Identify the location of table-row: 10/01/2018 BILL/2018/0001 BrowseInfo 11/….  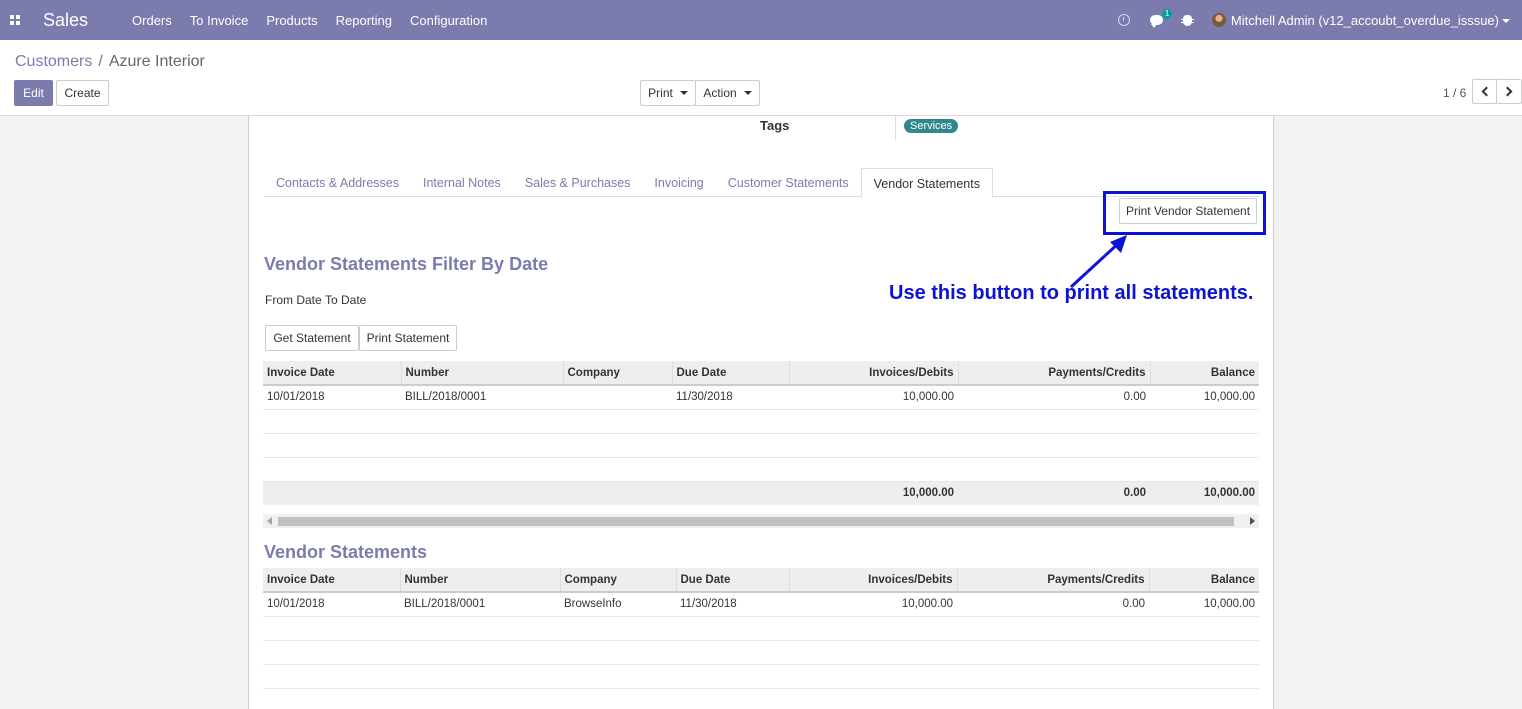
(761, 604).